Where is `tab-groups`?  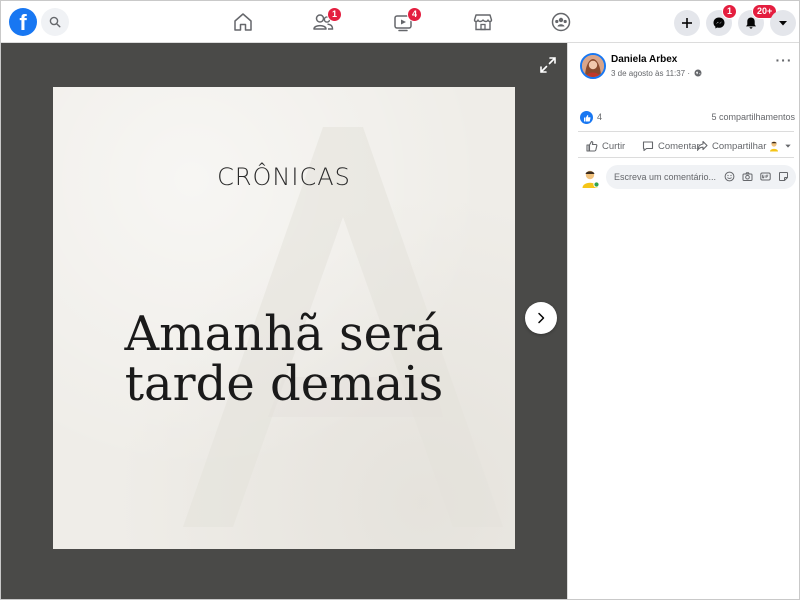
tab-groups is located at coordinates (561, 22).